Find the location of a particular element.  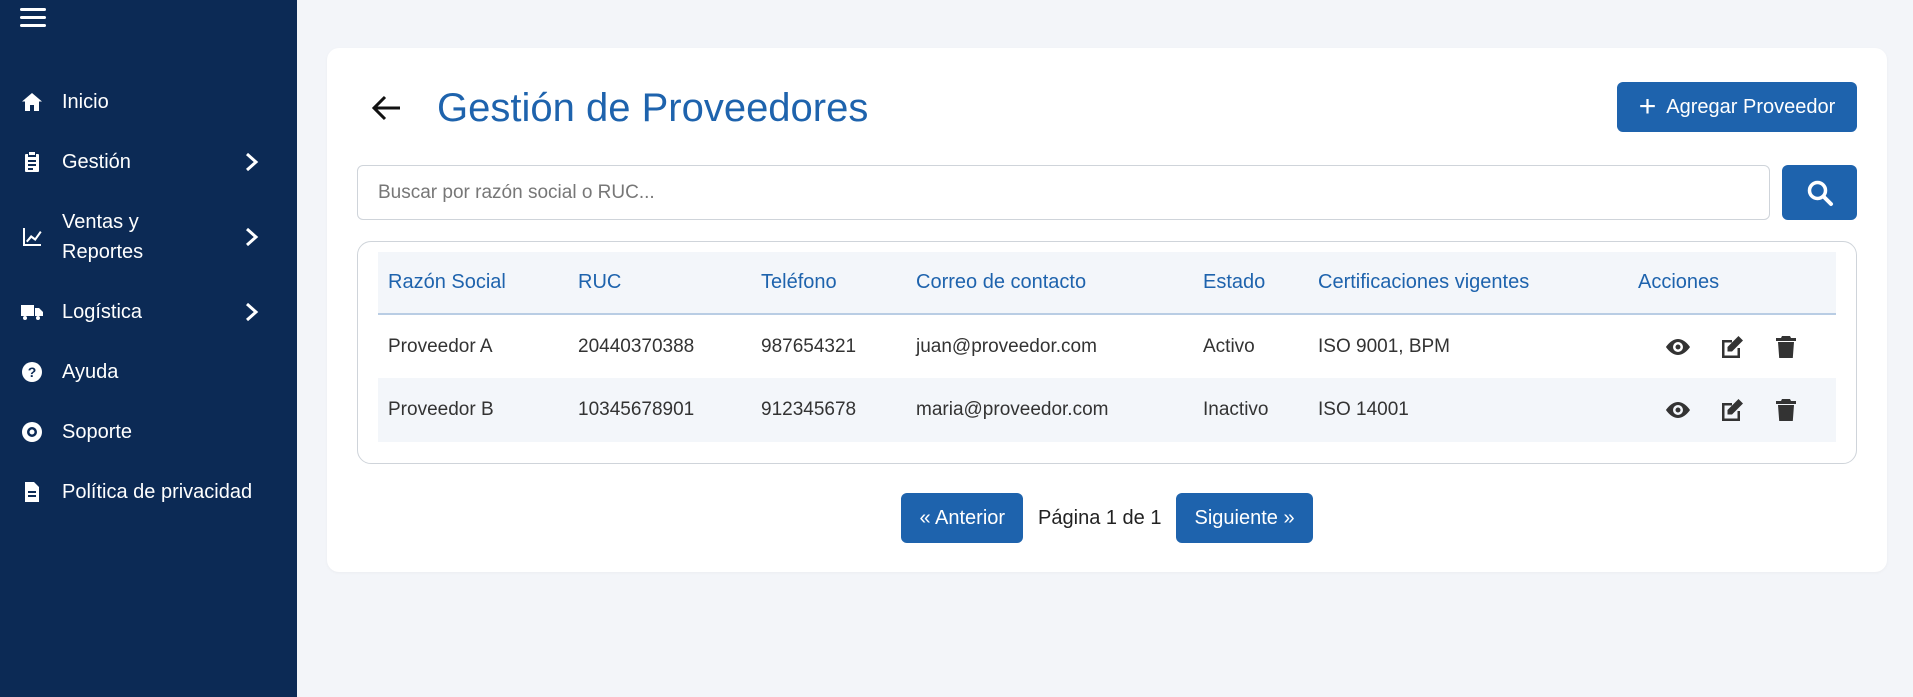

cell-telefono: 912345678 is located at coordinates (828, 410).